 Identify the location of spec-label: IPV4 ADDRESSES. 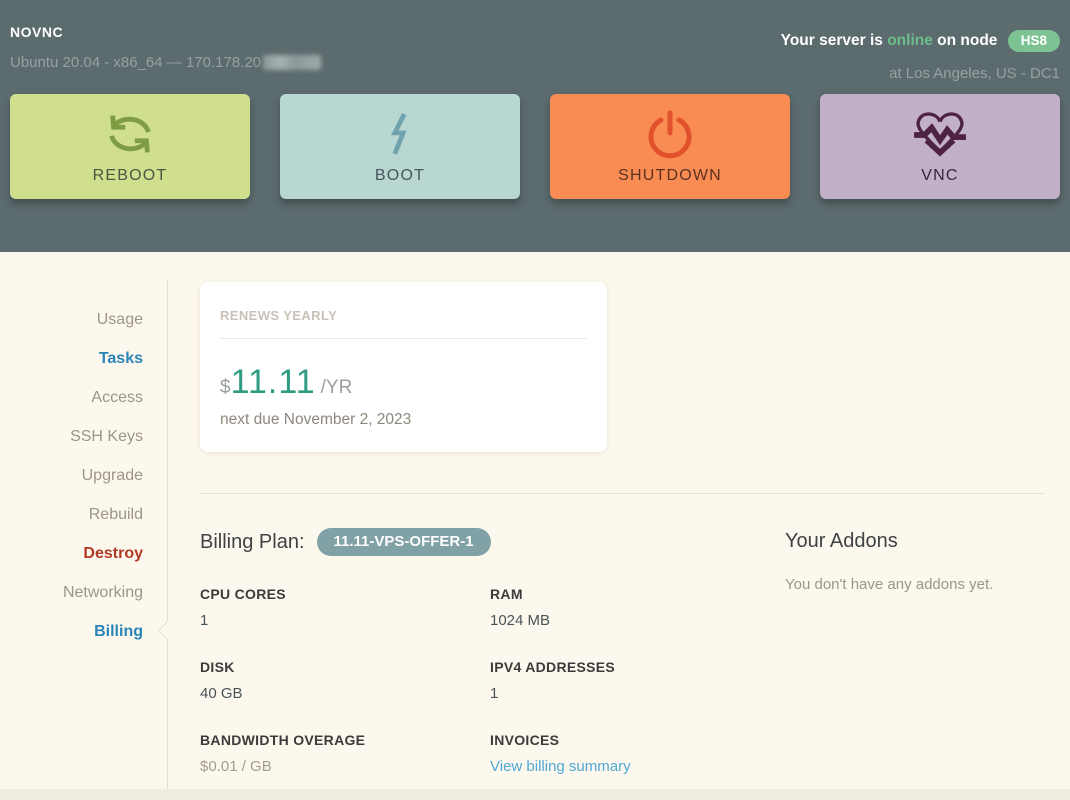
(553, 667).